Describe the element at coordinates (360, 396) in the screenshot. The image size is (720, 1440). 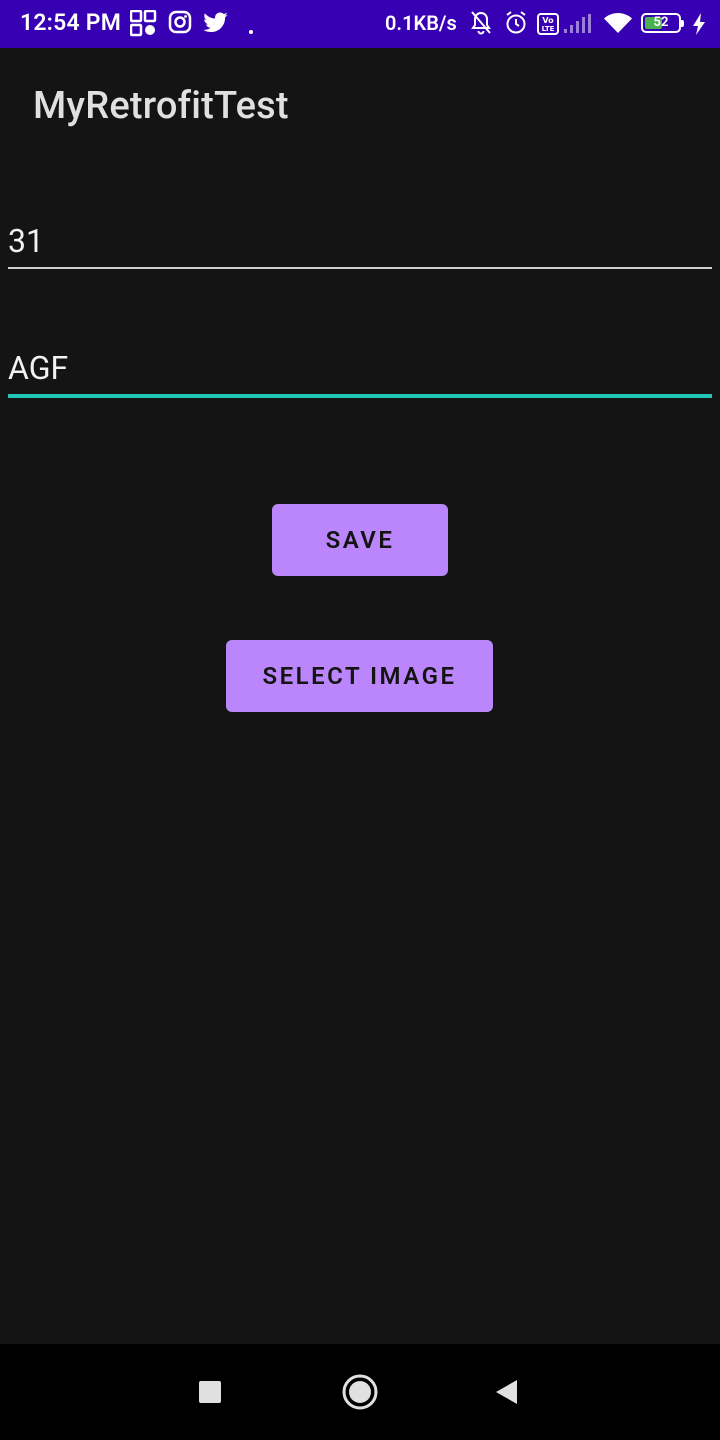
I see `text-input-underline-focused` at that location.